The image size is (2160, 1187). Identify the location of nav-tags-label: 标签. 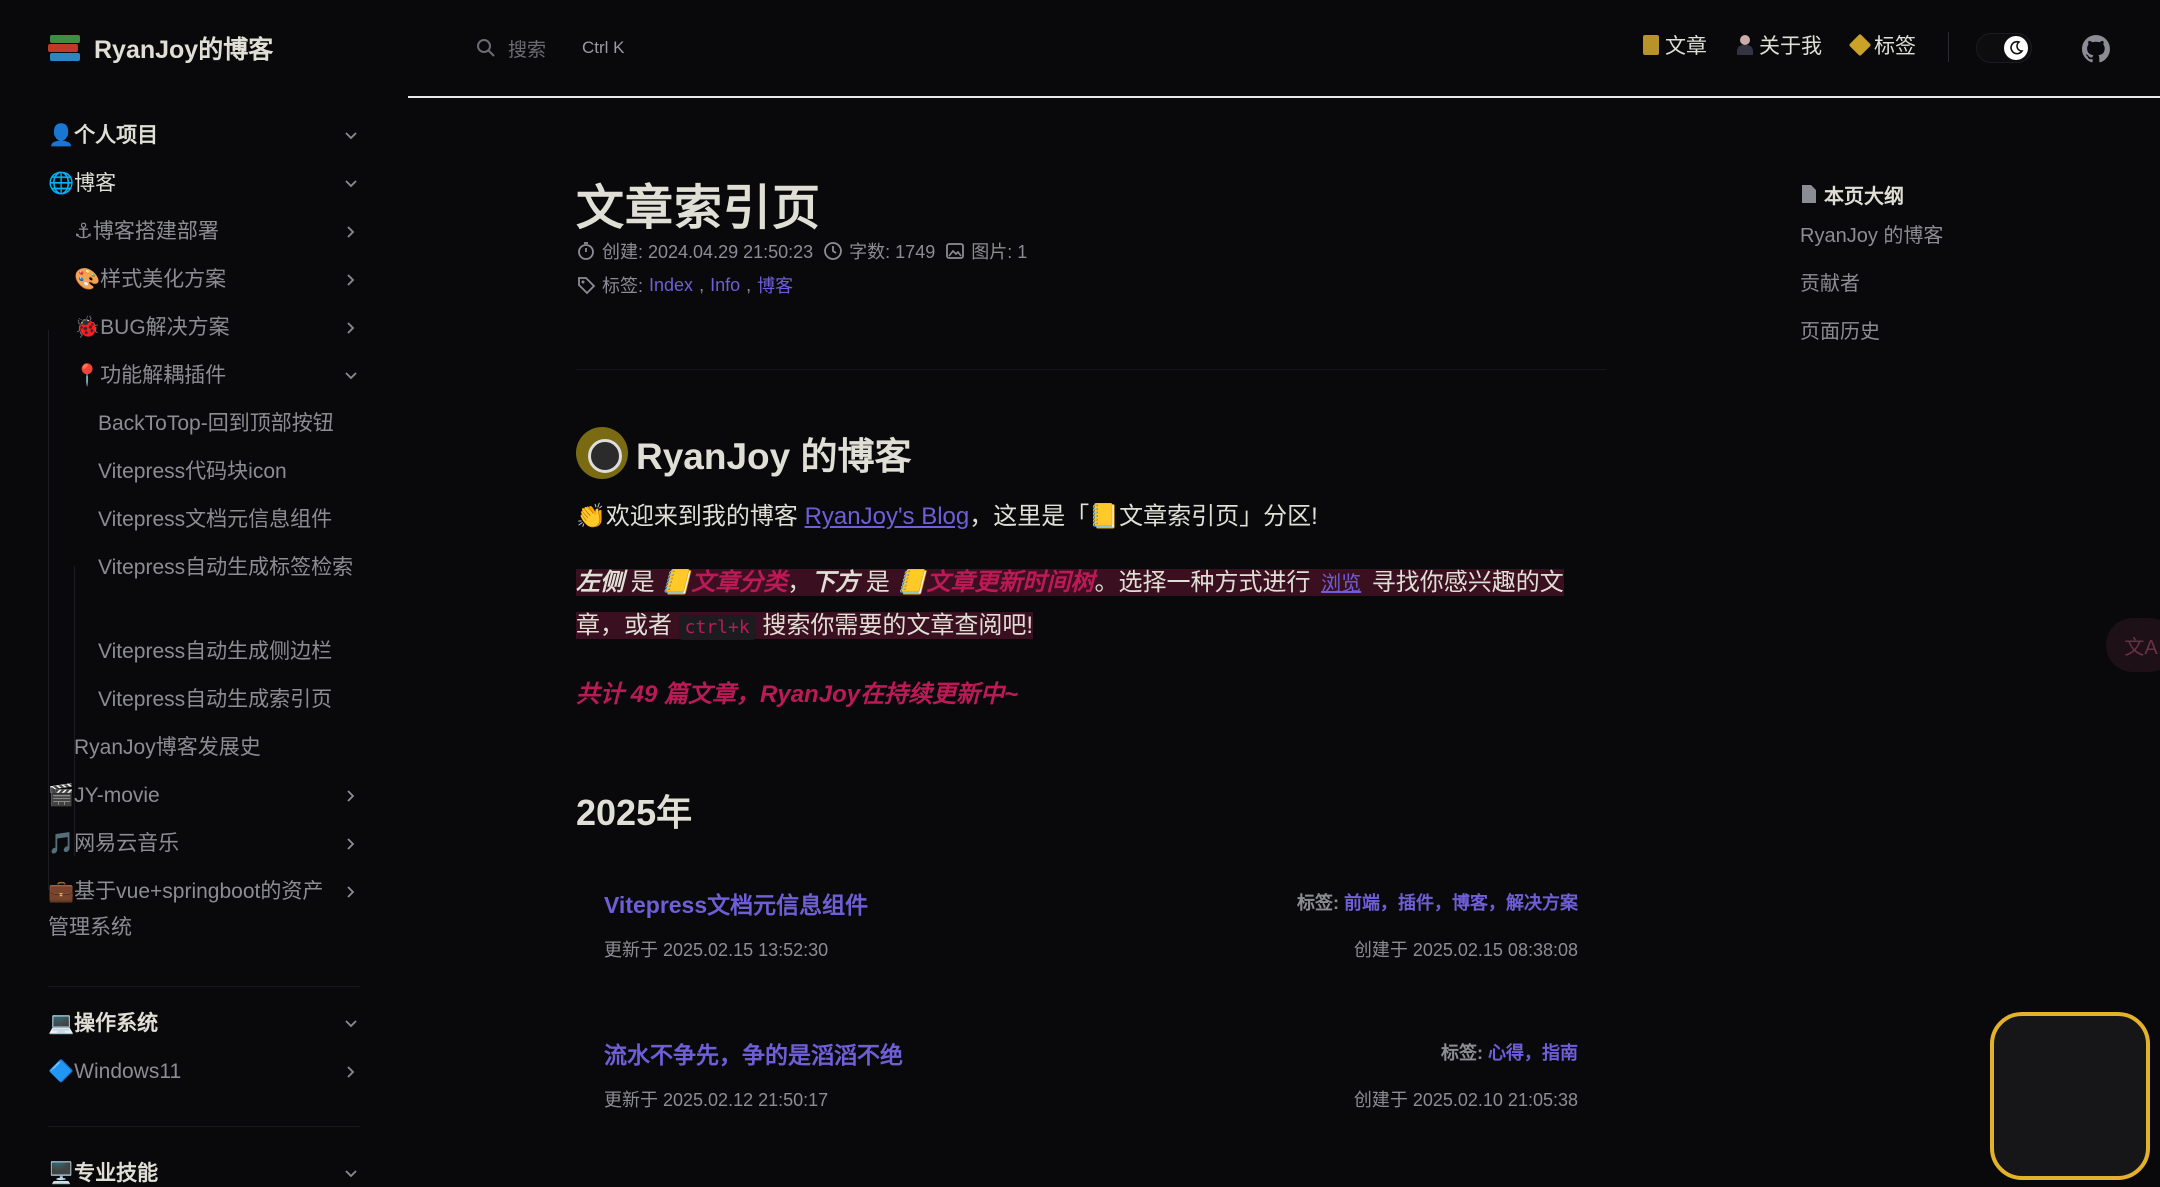
(1895, 46).